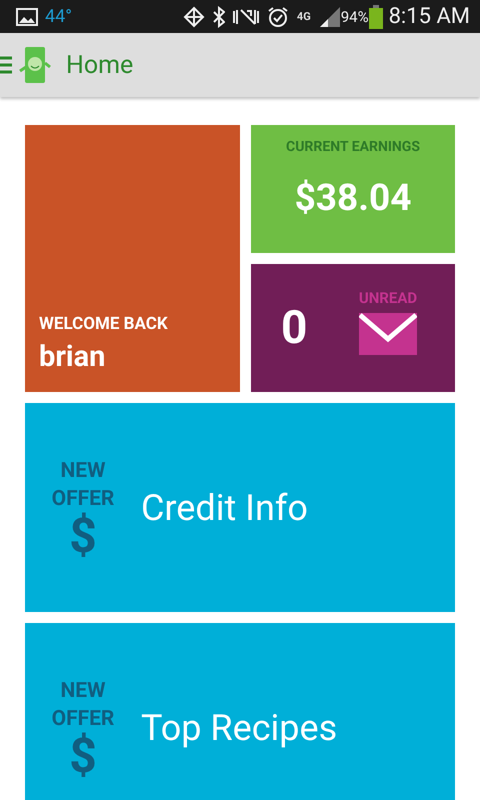 This screenshot has height=800, width=480. I want to click on menu-icon, so click(6, 65).